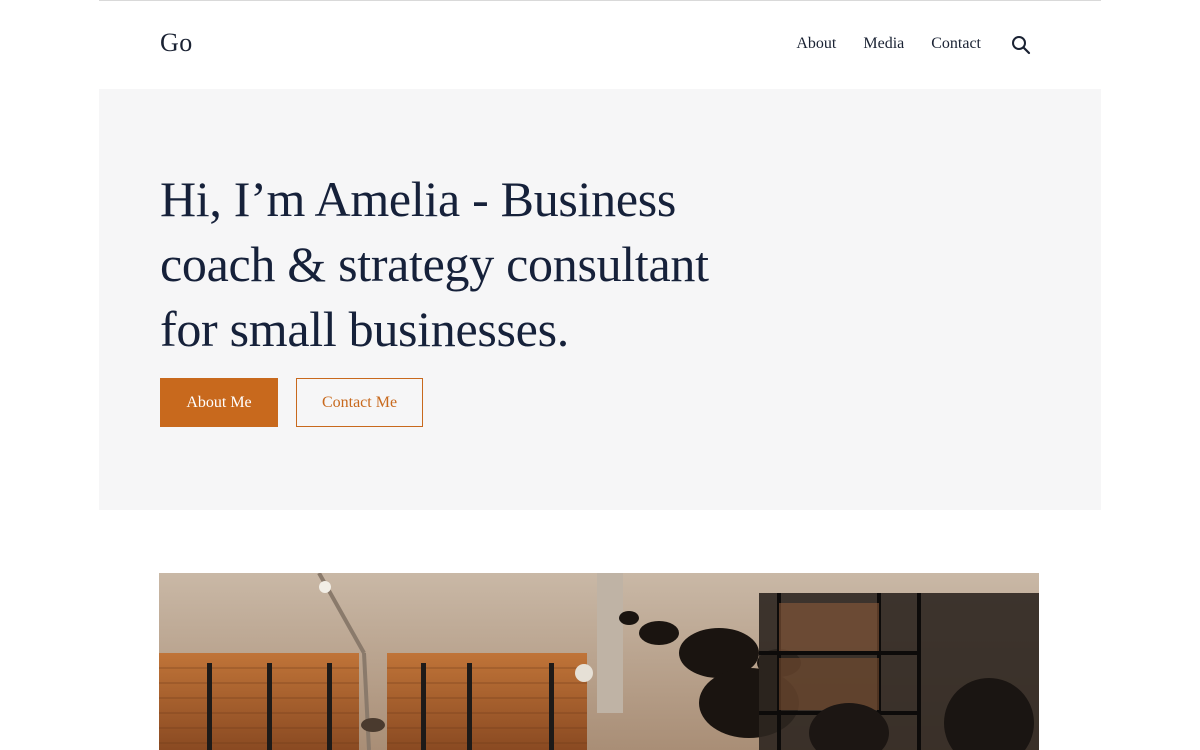 The image size is (1200, 750). I want to click on hero-heading-line-3: for small businesses., so click(364, 329).